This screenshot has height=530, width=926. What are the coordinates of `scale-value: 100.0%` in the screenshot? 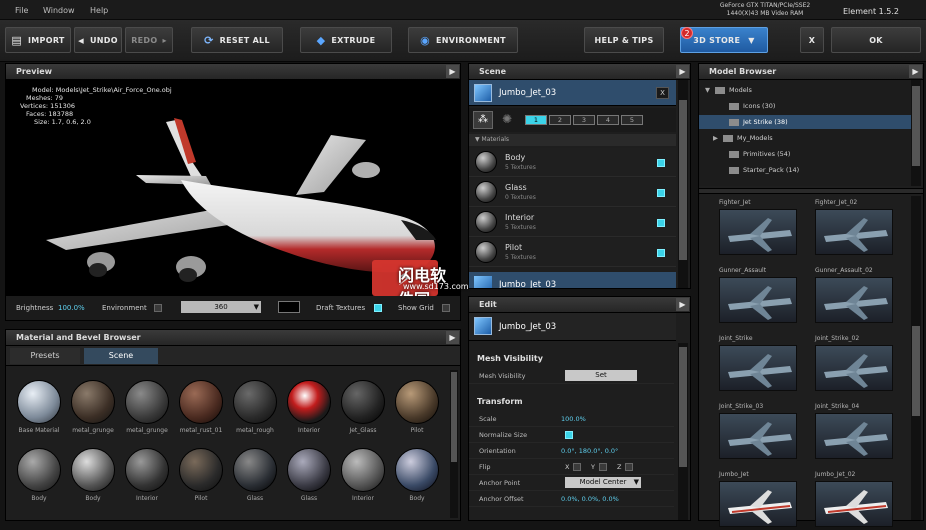 It's located at (573, 419).